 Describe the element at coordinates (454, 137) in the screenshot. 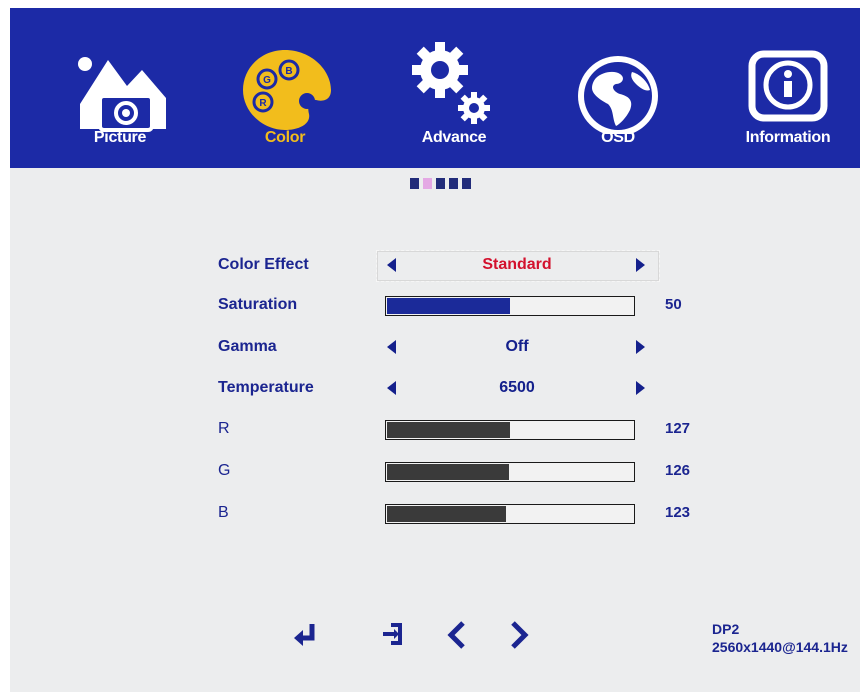

I see `tab-label: Advance` at that location.